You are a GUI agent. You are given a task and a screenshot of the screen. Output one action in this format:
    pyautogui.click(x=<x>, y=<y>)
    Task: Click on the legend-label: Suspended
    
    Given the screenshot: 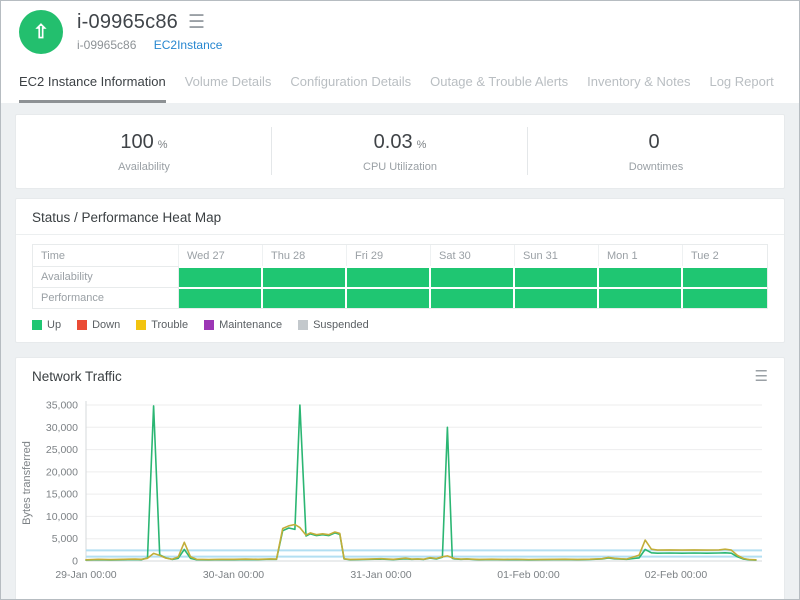 What is the action you would take?
    pyautogui.click(x=341, y=325)
    